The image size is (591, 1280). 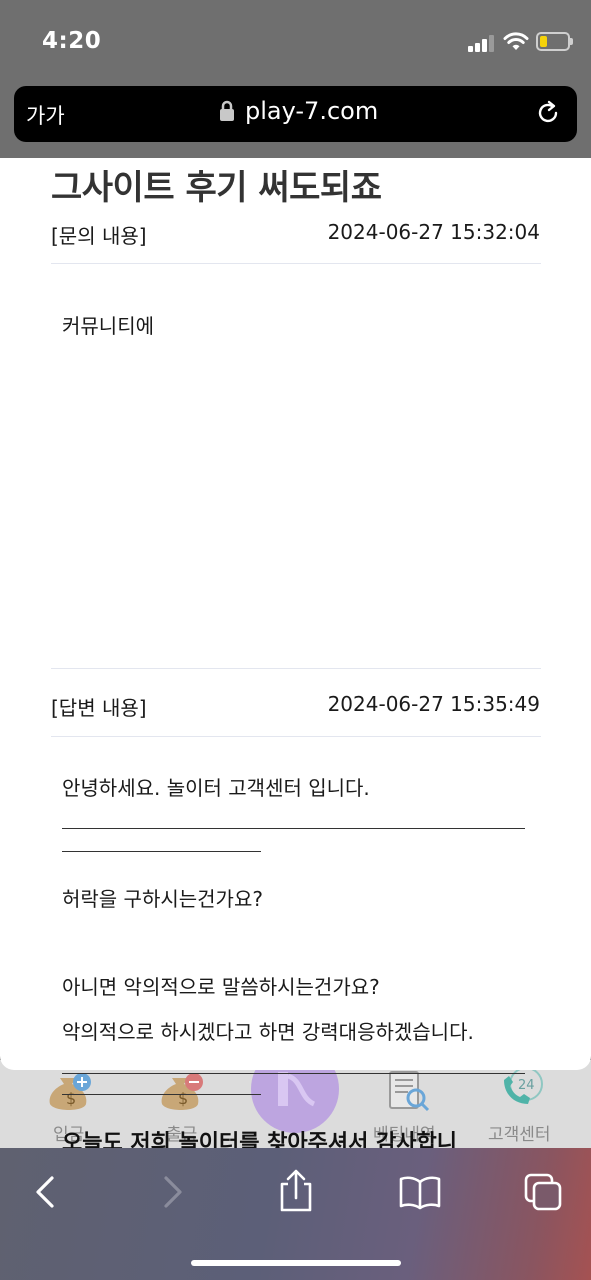 I want to click on answer-line: 안녕하세요. 놀이터 고객센터 입니다., so click(x=216, y=788).